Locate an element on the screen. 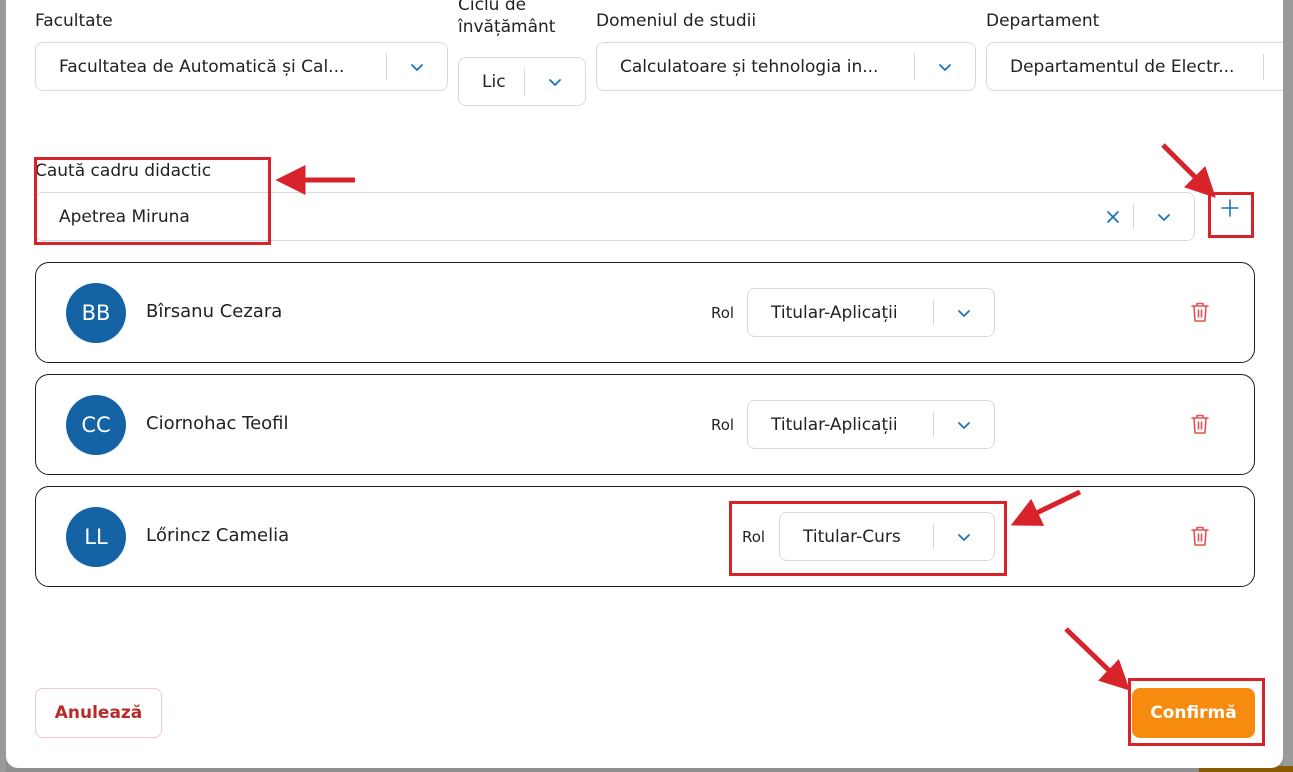 The image size is (1293, 772). avatar: CC is located at coordinates (96, 425).